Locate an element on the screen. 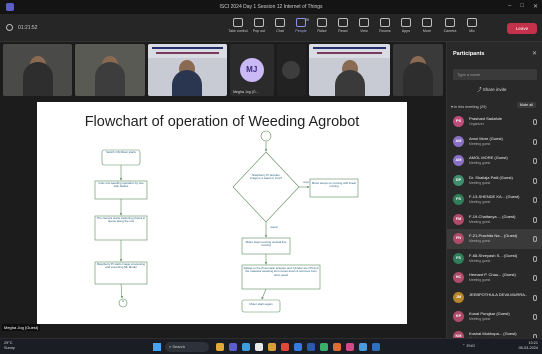  toolbar-button-label: Camera is located at coordinates (450, 31).